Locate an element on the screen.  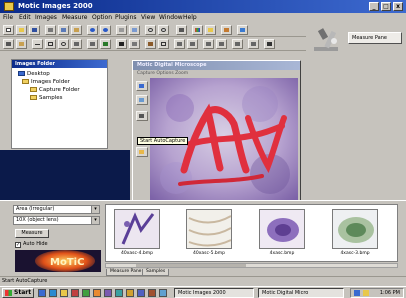
open-button is located at coordinates (21, 30).